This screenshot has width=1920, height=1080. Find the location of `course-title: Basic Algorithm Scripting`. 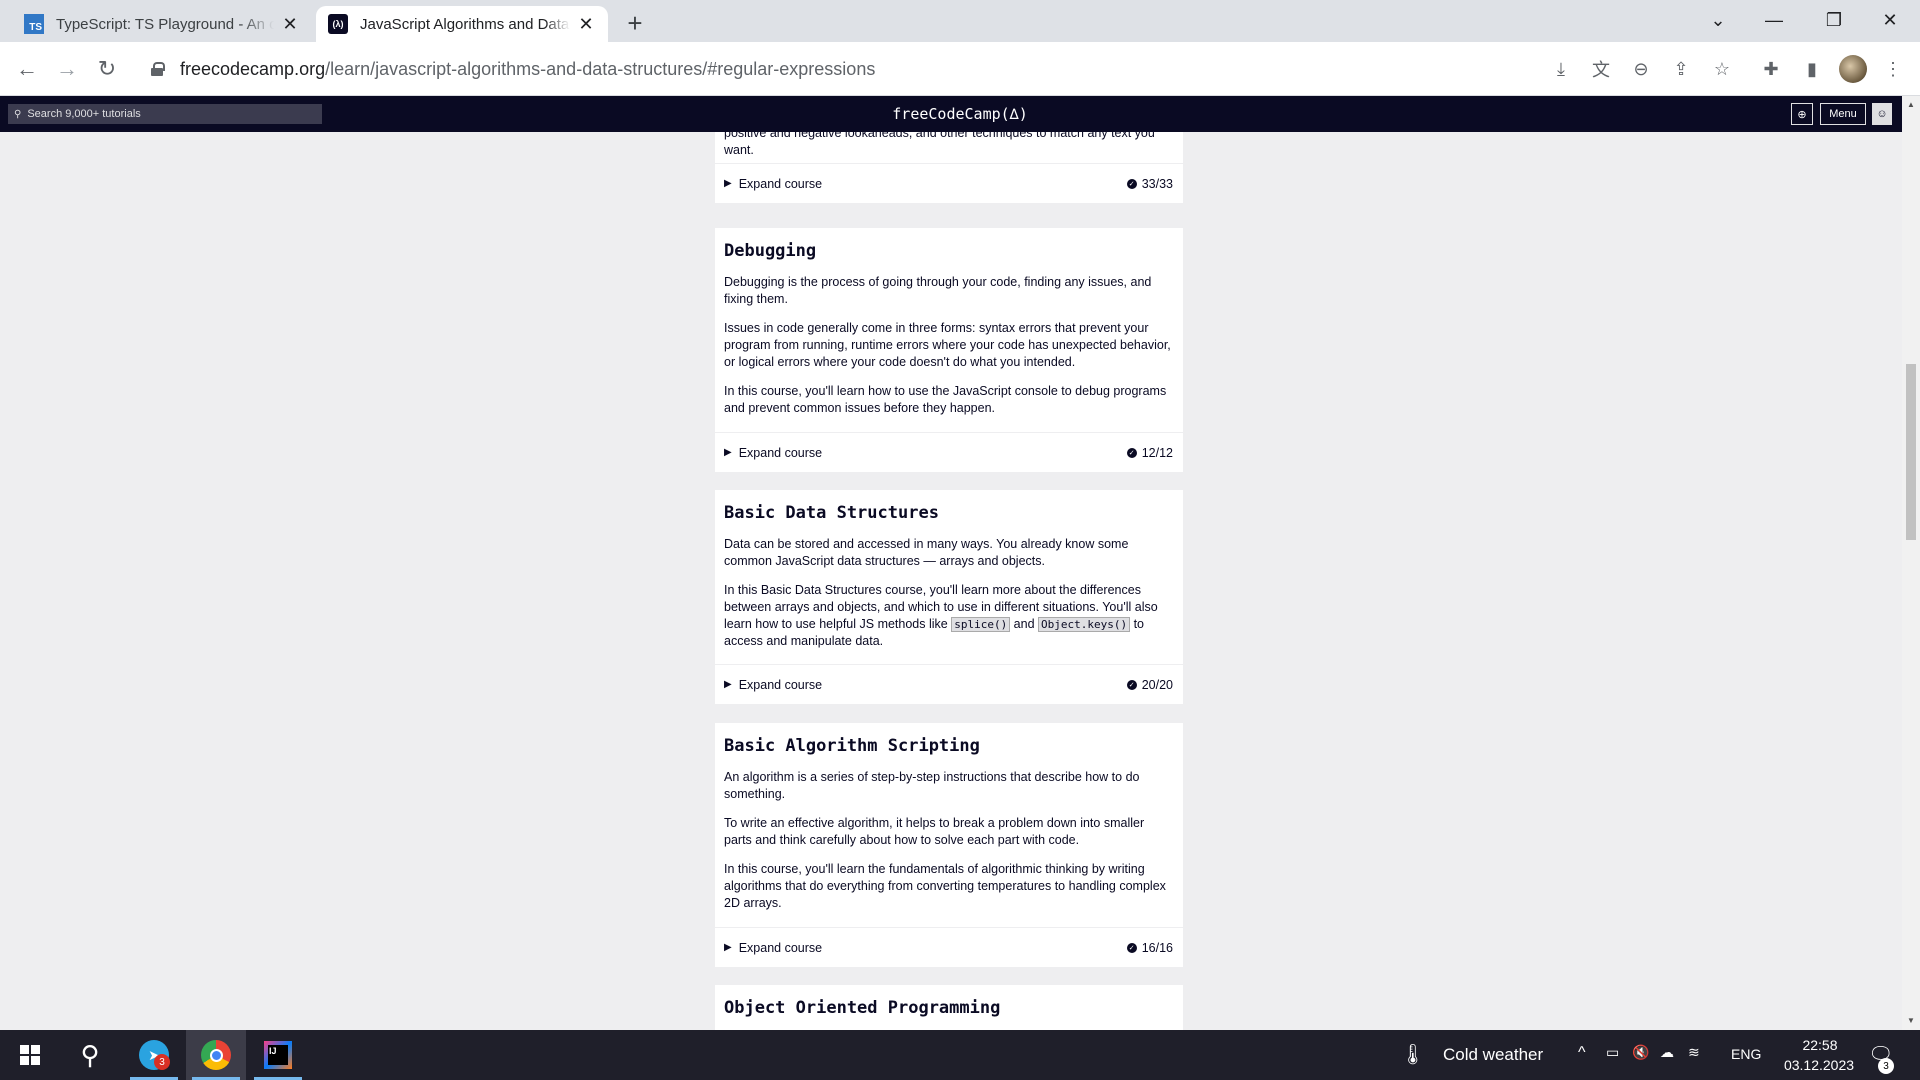

course-title: Basic Algorithm Scripting is located at coordinates (948, 746).